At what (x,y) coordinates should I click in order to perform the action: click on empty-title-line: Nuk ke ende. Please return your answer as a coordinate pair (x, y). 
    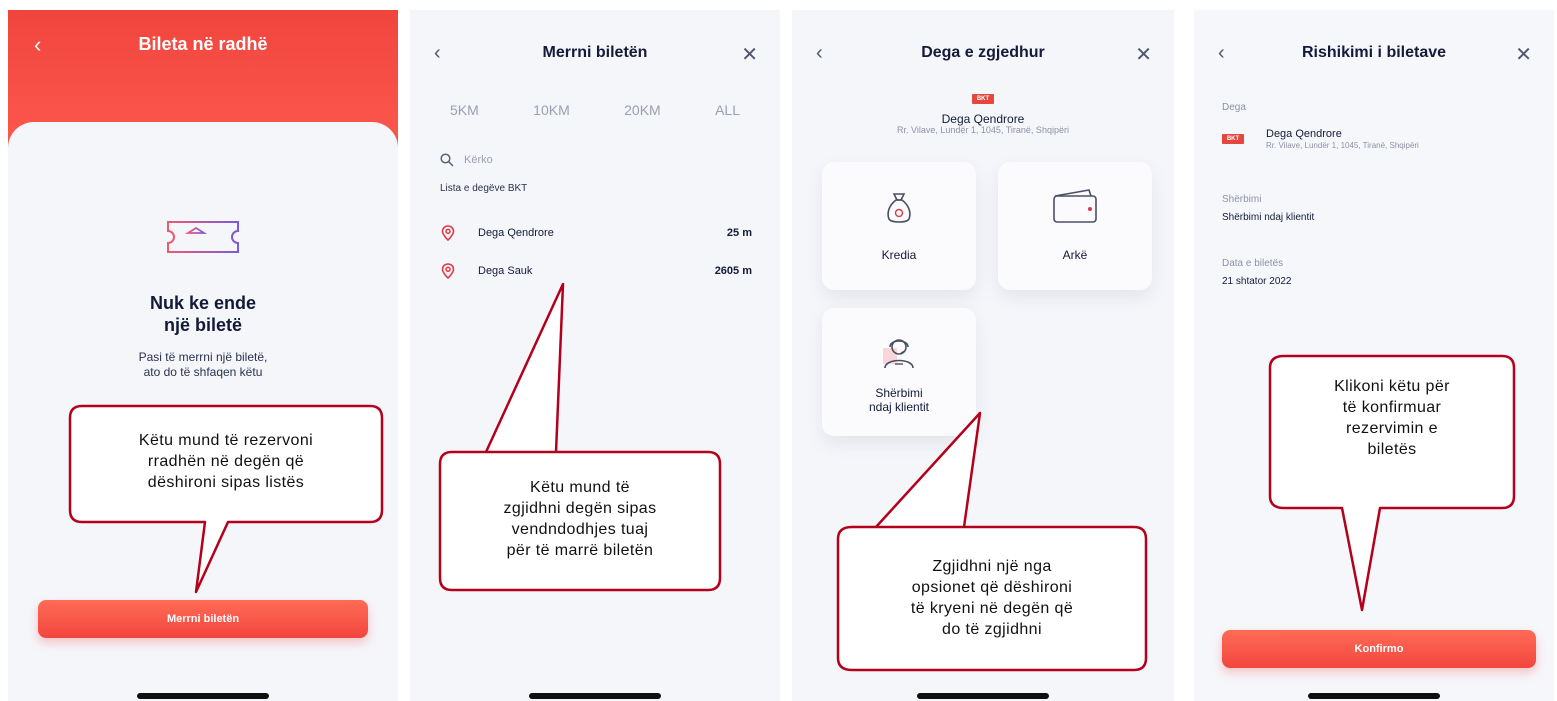
    Looking at the image, I should click on (203, 303).